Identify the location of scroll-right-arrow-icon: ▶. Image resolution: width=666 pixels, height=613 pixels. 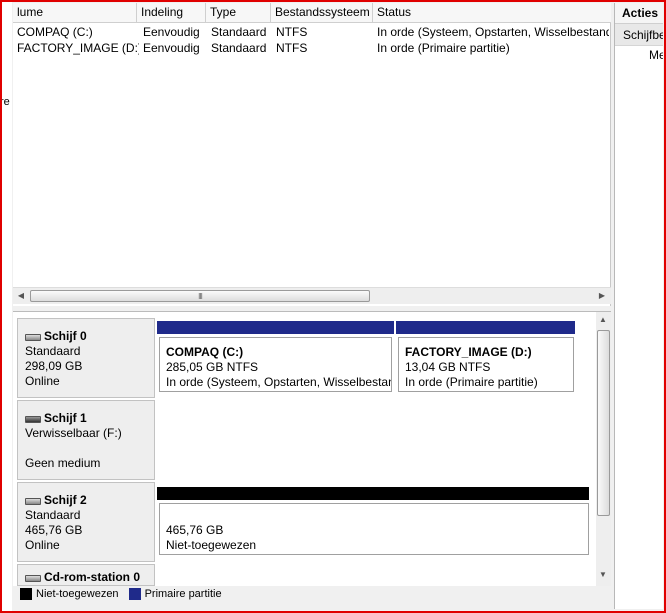
(602, 296).